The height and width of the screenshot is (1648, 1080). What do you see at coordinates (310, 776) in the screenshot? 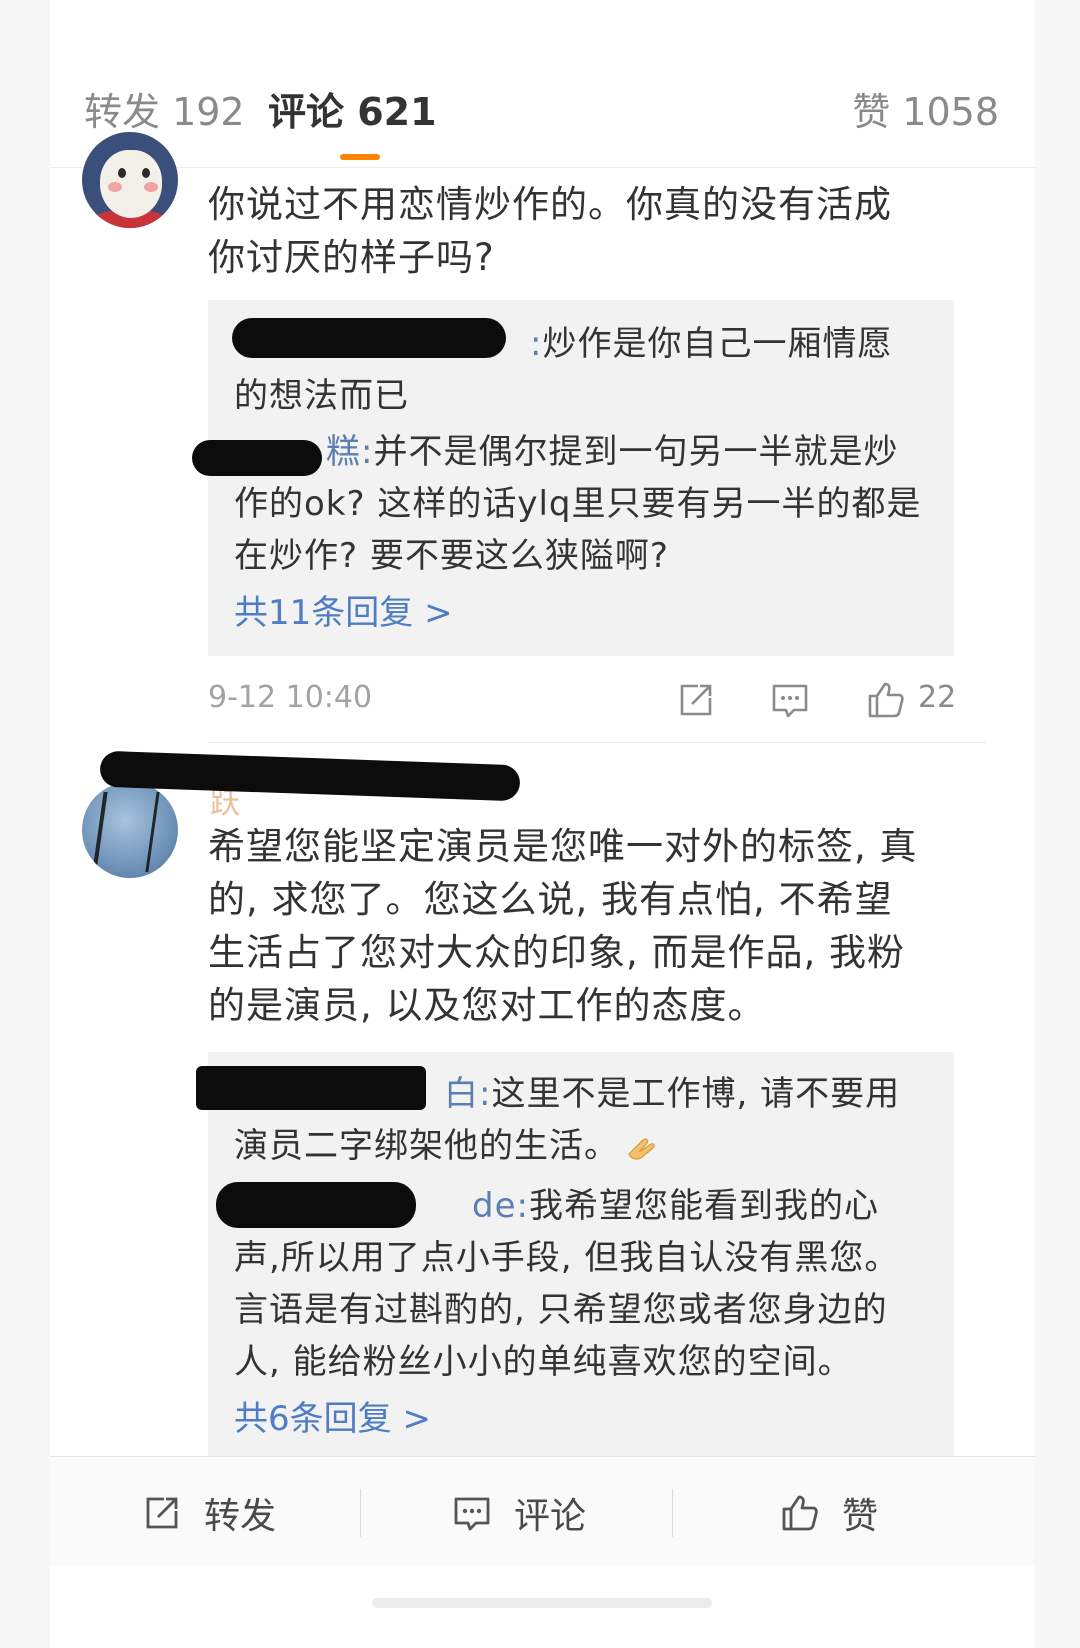
I see `censored-username` at bounding box center [310, 776].